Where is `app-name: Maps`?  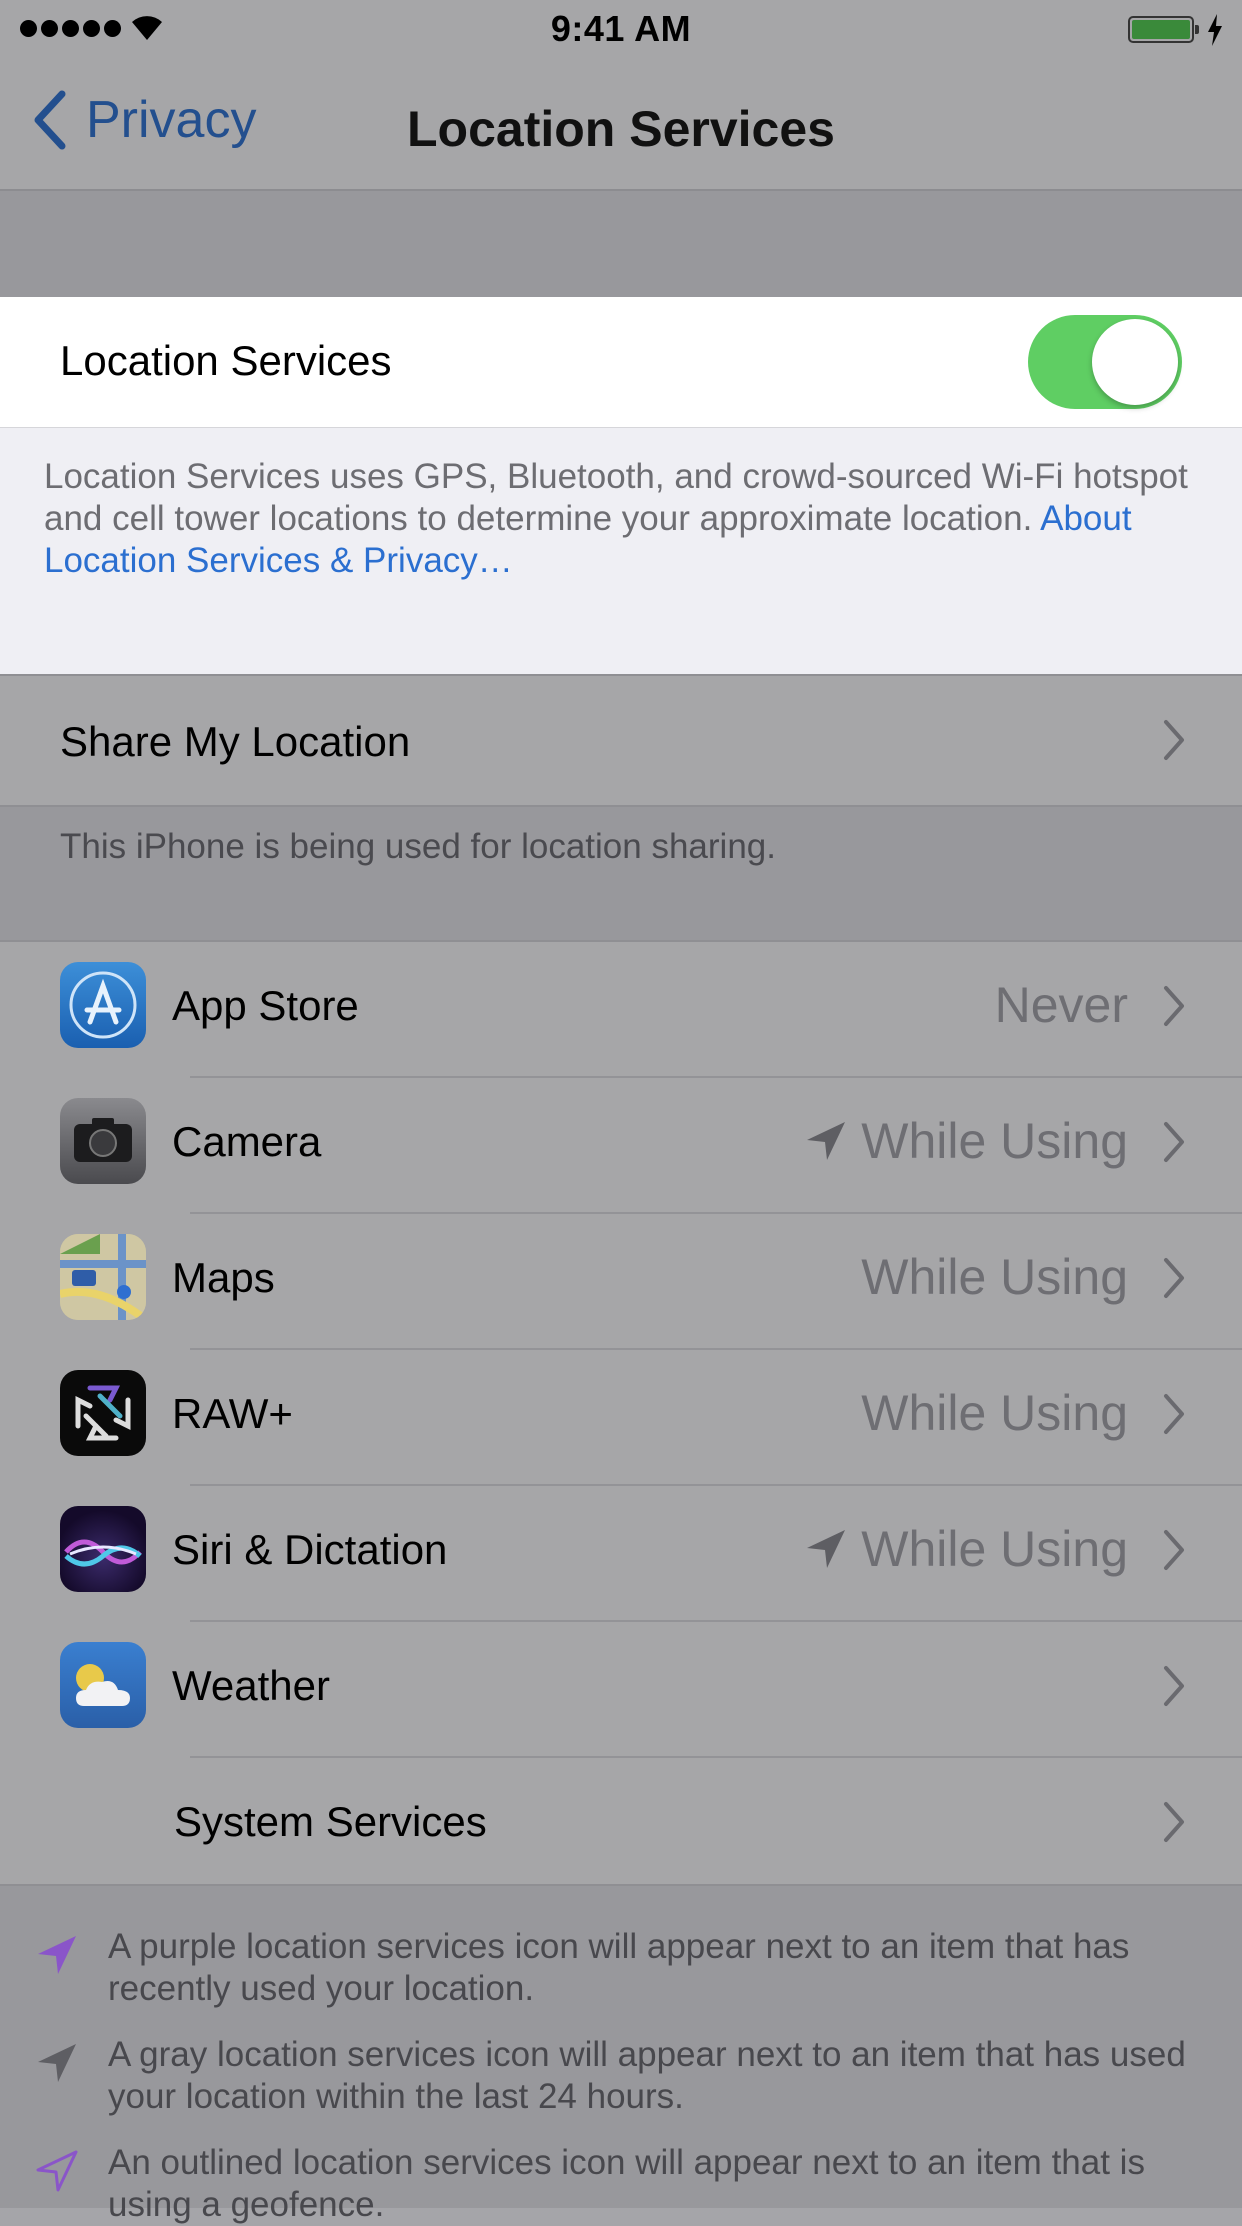 app-name: Maps is located at coordinates (223, 1277).